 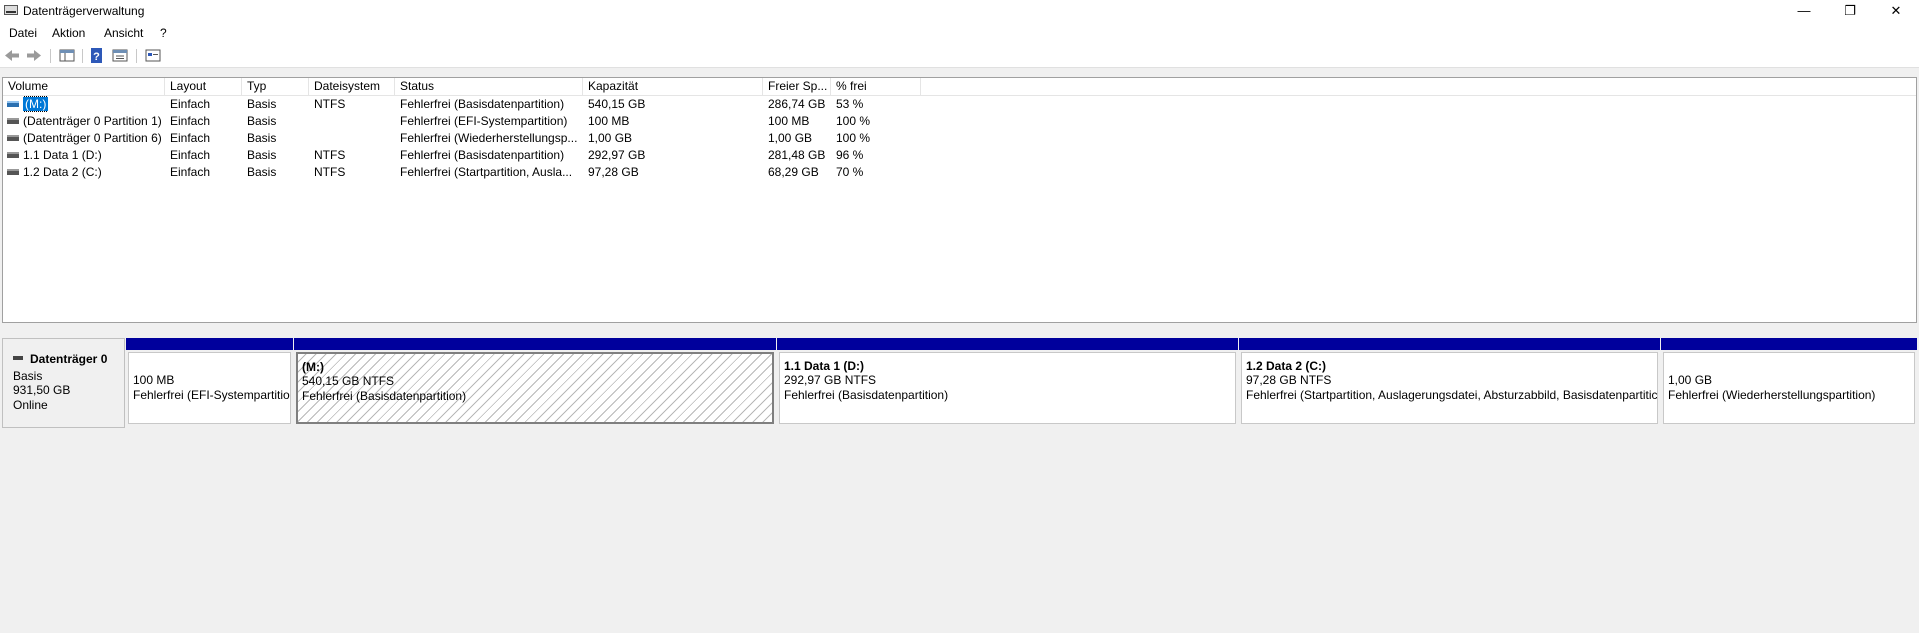 What do you see at coordinates (28, 376) in the screenshot?
I see `disk-type: Basis` at bounding box center [28, 376].